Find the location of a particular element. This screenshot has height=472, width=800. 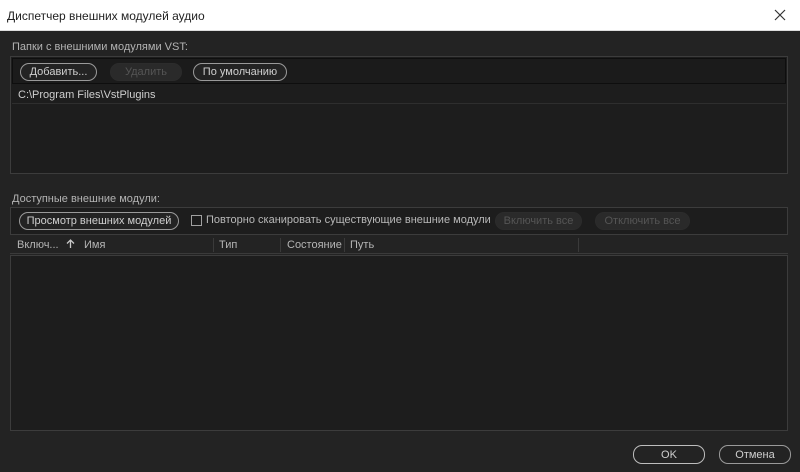

title-bar: Диспетчер внешних модулей аудио is located at coordinates (400, 15).